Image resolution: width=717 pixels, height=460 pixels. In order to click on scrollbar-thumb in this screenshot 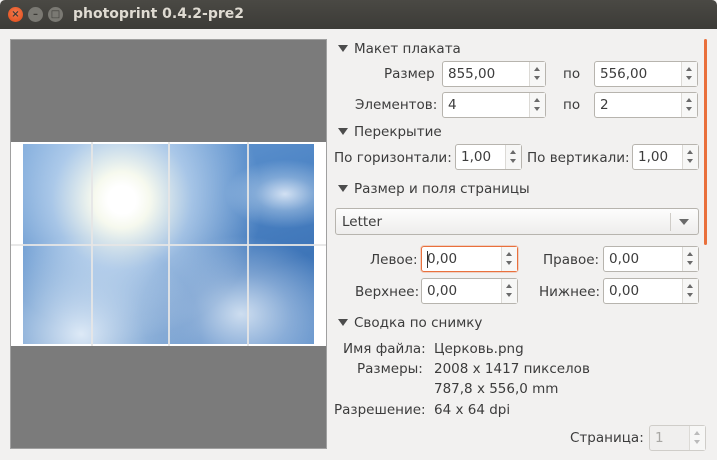, I will do `click(705, 142)`.